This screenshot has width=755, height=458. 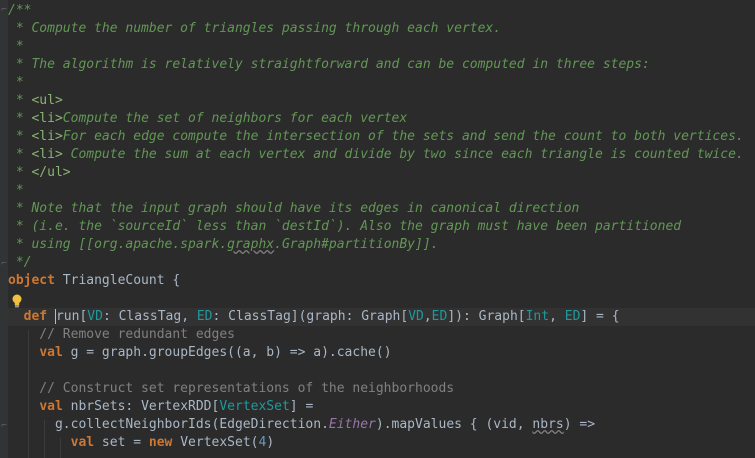 I want to click on code-line: /**, so click(x=381, y=11).